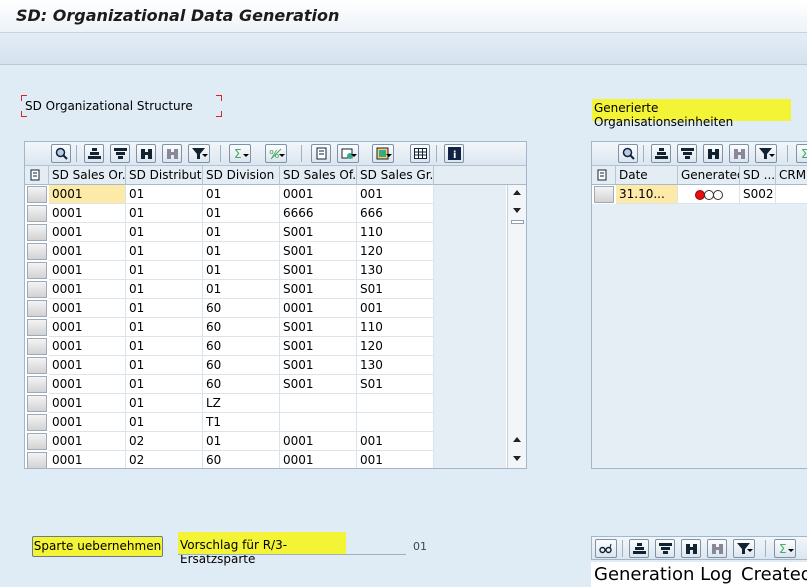 The width and height of the screenshot is (807, 587). Describe the element at coordinates (395, 459) in the screenshot. I see `cell-sales-group: 001` at that location.